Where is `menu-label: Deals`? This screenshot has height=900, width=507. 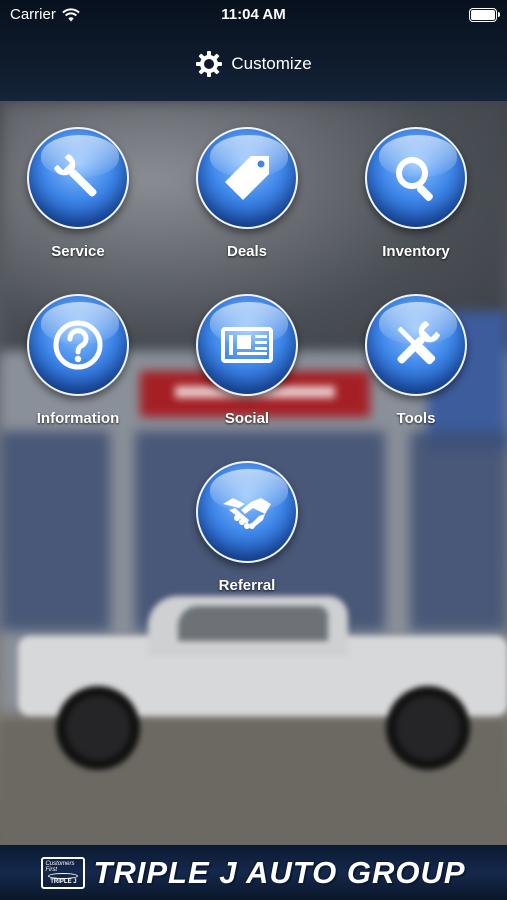
menu-label: Deals is located at coordinates (247, 251).